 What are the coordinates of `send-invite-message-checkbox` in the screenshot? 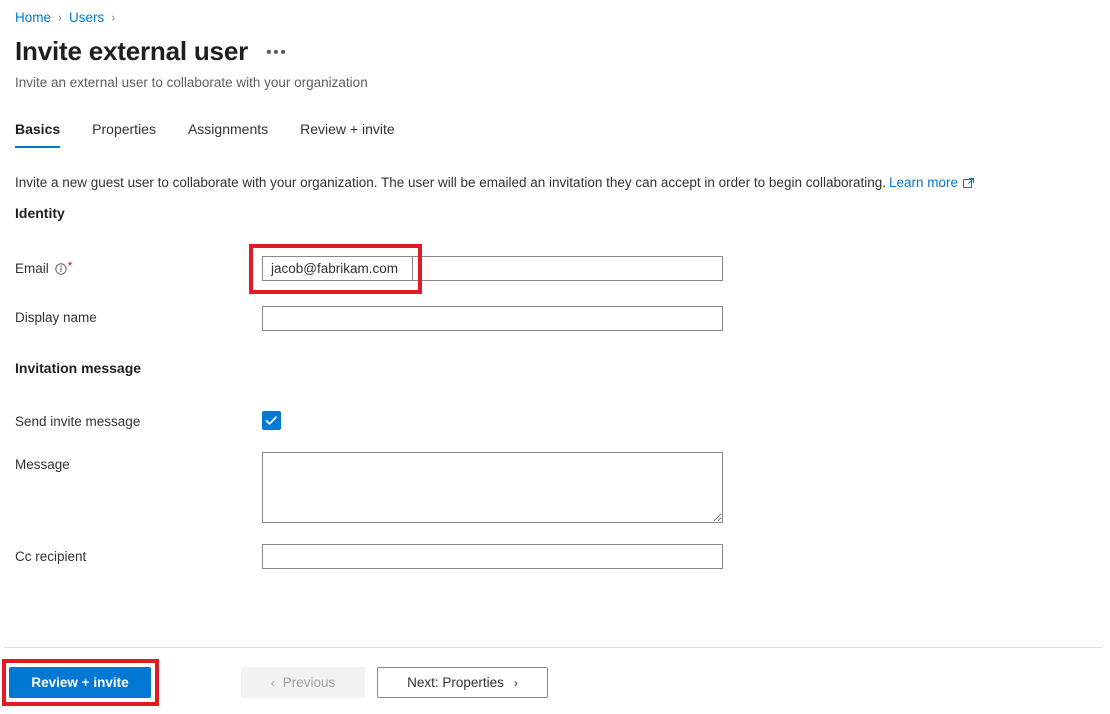 It's located at (271, 420).